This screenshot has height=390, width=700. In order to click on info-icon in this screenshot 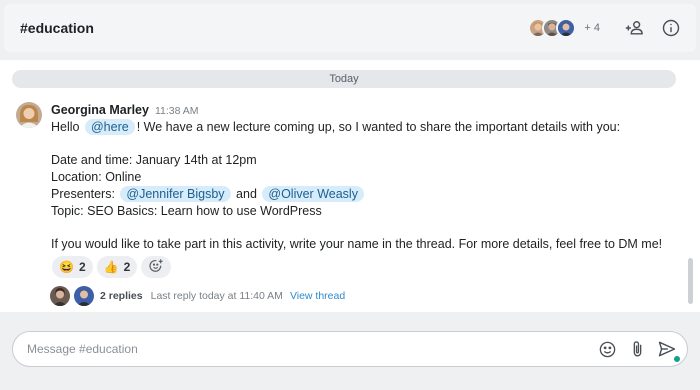, I will do `click(671, 28)`.